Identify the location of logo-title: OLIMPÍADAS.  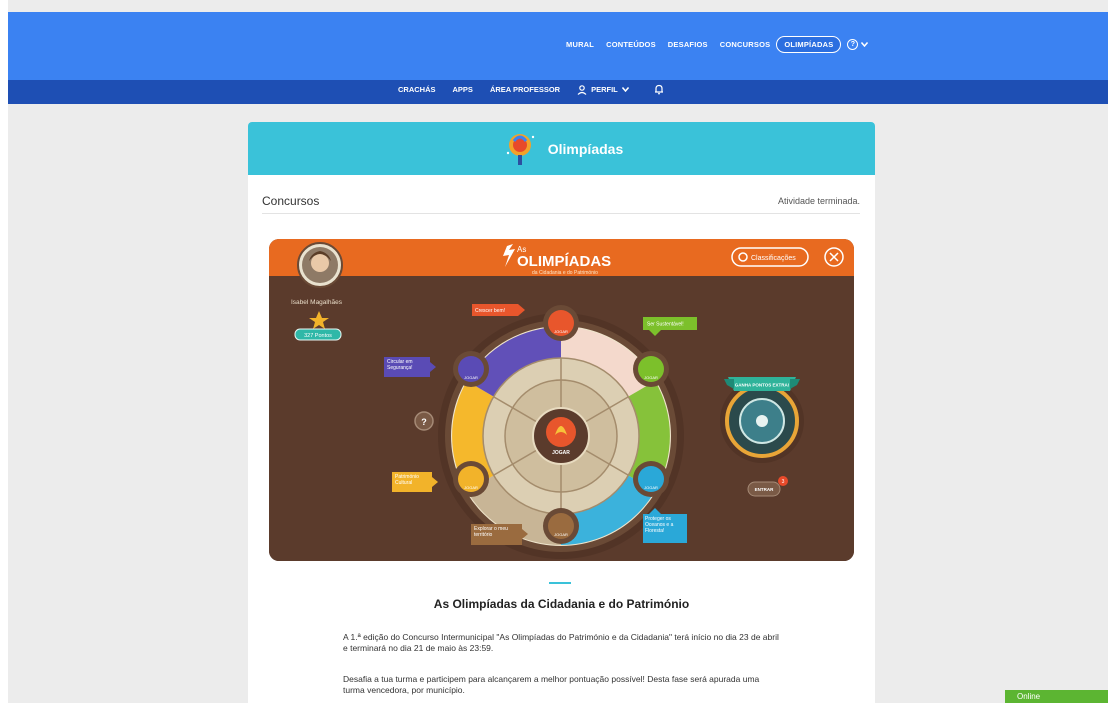
(564, 261).